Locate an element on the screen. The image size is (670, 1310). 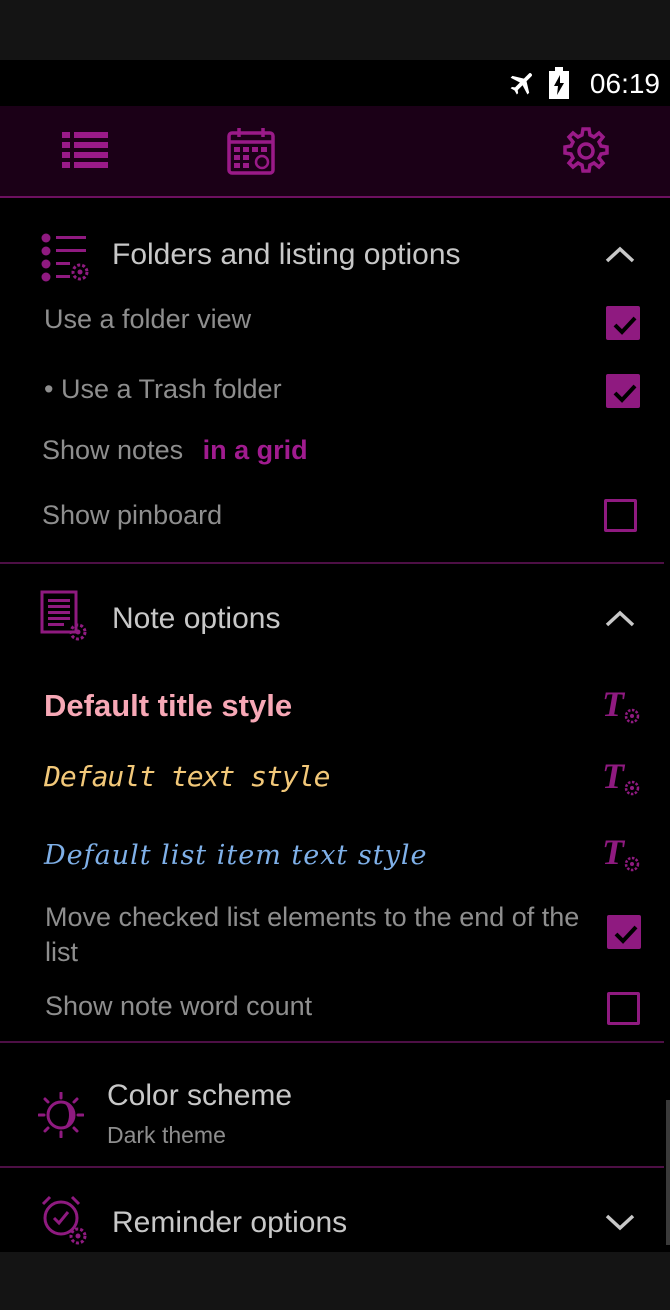
color-scheme-row: Color scheme Dark theme is located at coordinates (335, 1110).